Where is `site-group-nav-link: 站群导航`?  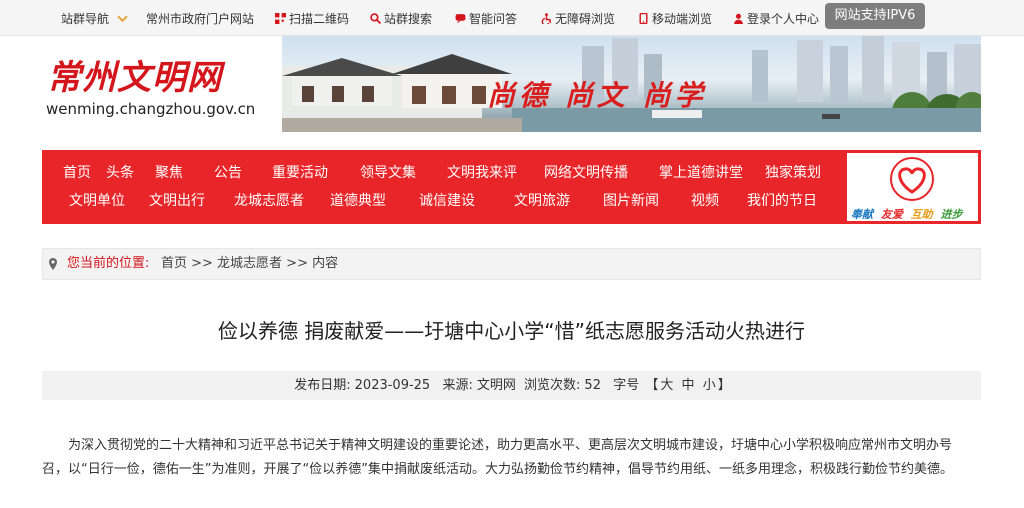
site-group-nav-link: 站群导航 is located at coordinates (94, 19).